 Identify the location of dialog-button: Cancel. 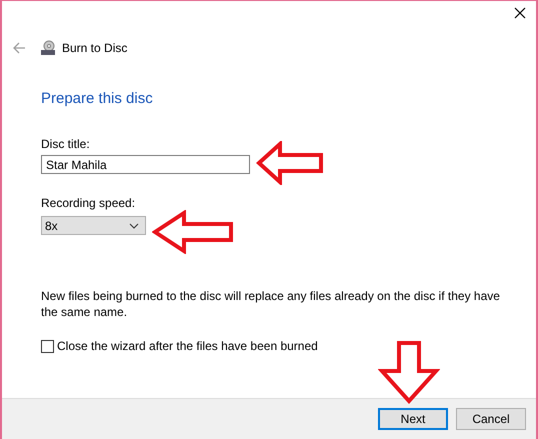
(491, 419).